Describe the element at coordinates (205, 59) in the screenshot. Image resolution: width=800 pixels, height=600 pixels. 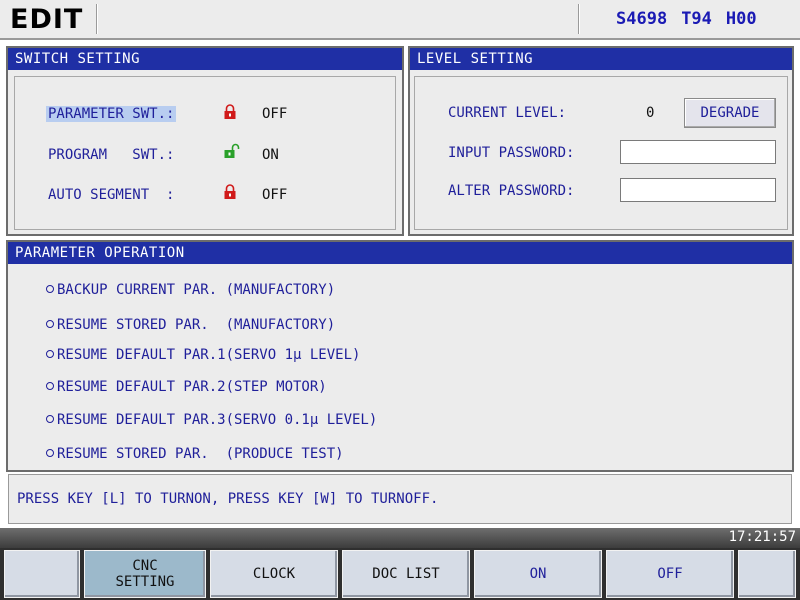
I see `switch-setting-title: SWITCH SETTING` at that location.